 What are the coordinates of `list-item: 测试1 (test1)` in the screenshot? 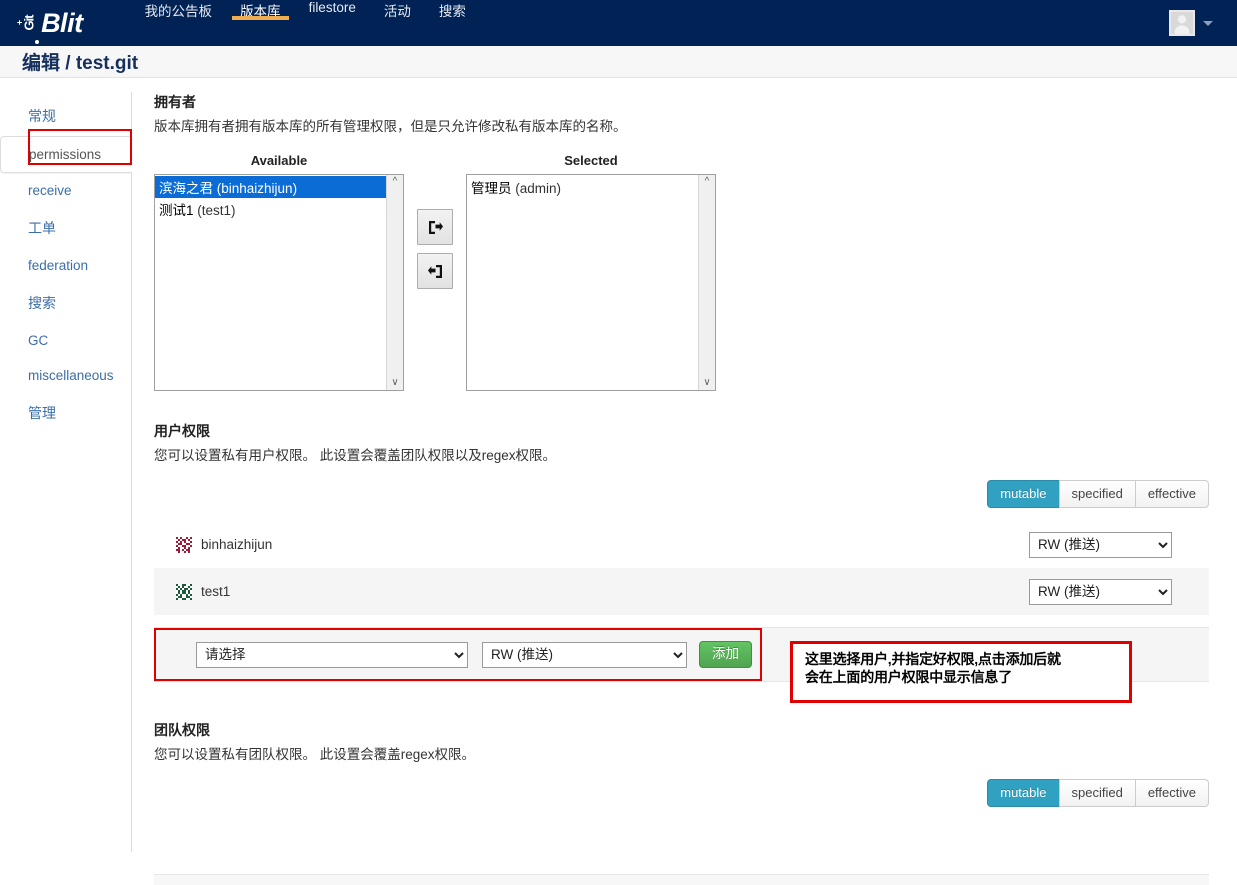 It's located at (279, 209).